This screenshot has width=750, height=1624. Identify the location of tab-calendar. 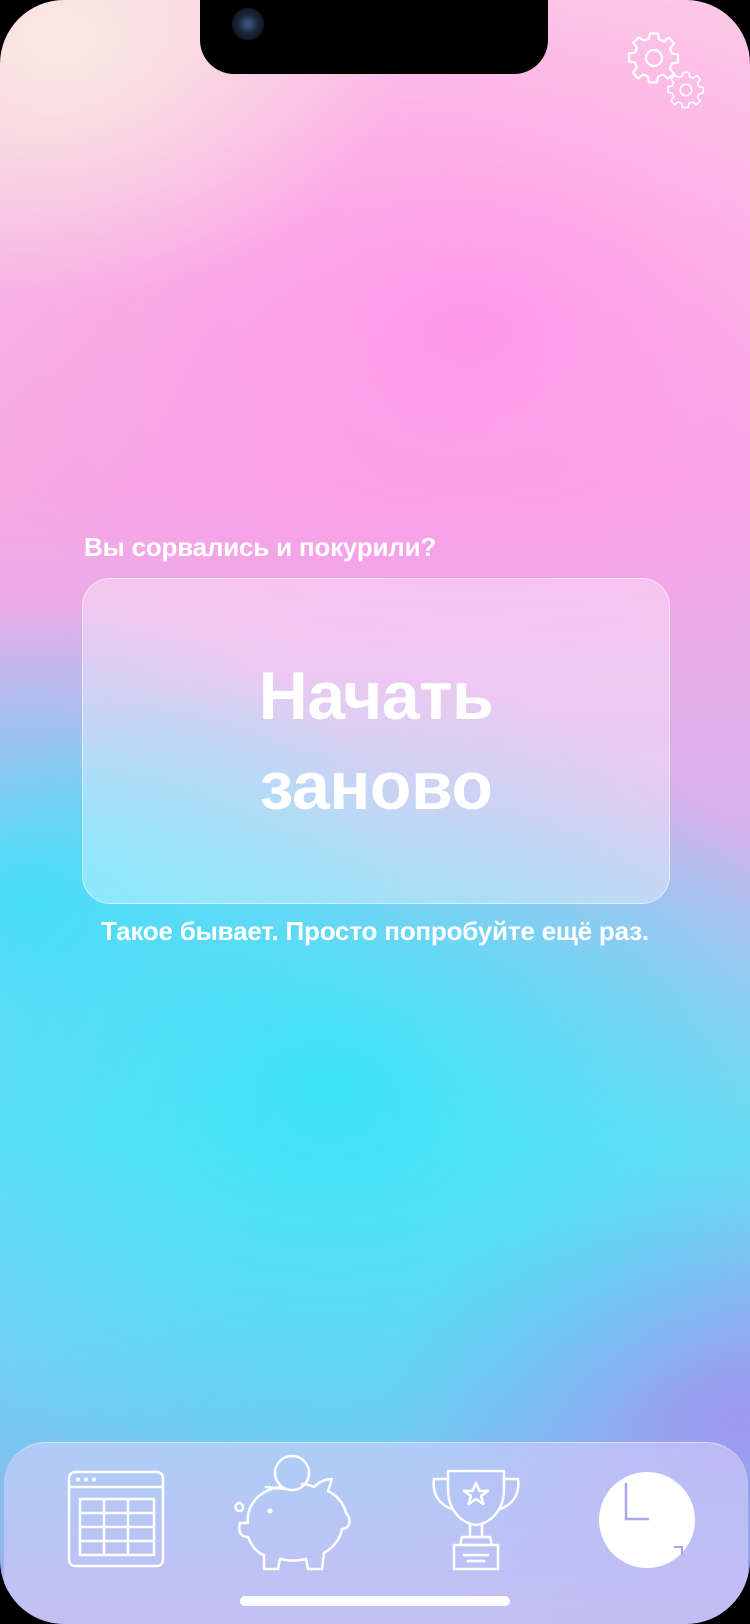
(116, 1519).